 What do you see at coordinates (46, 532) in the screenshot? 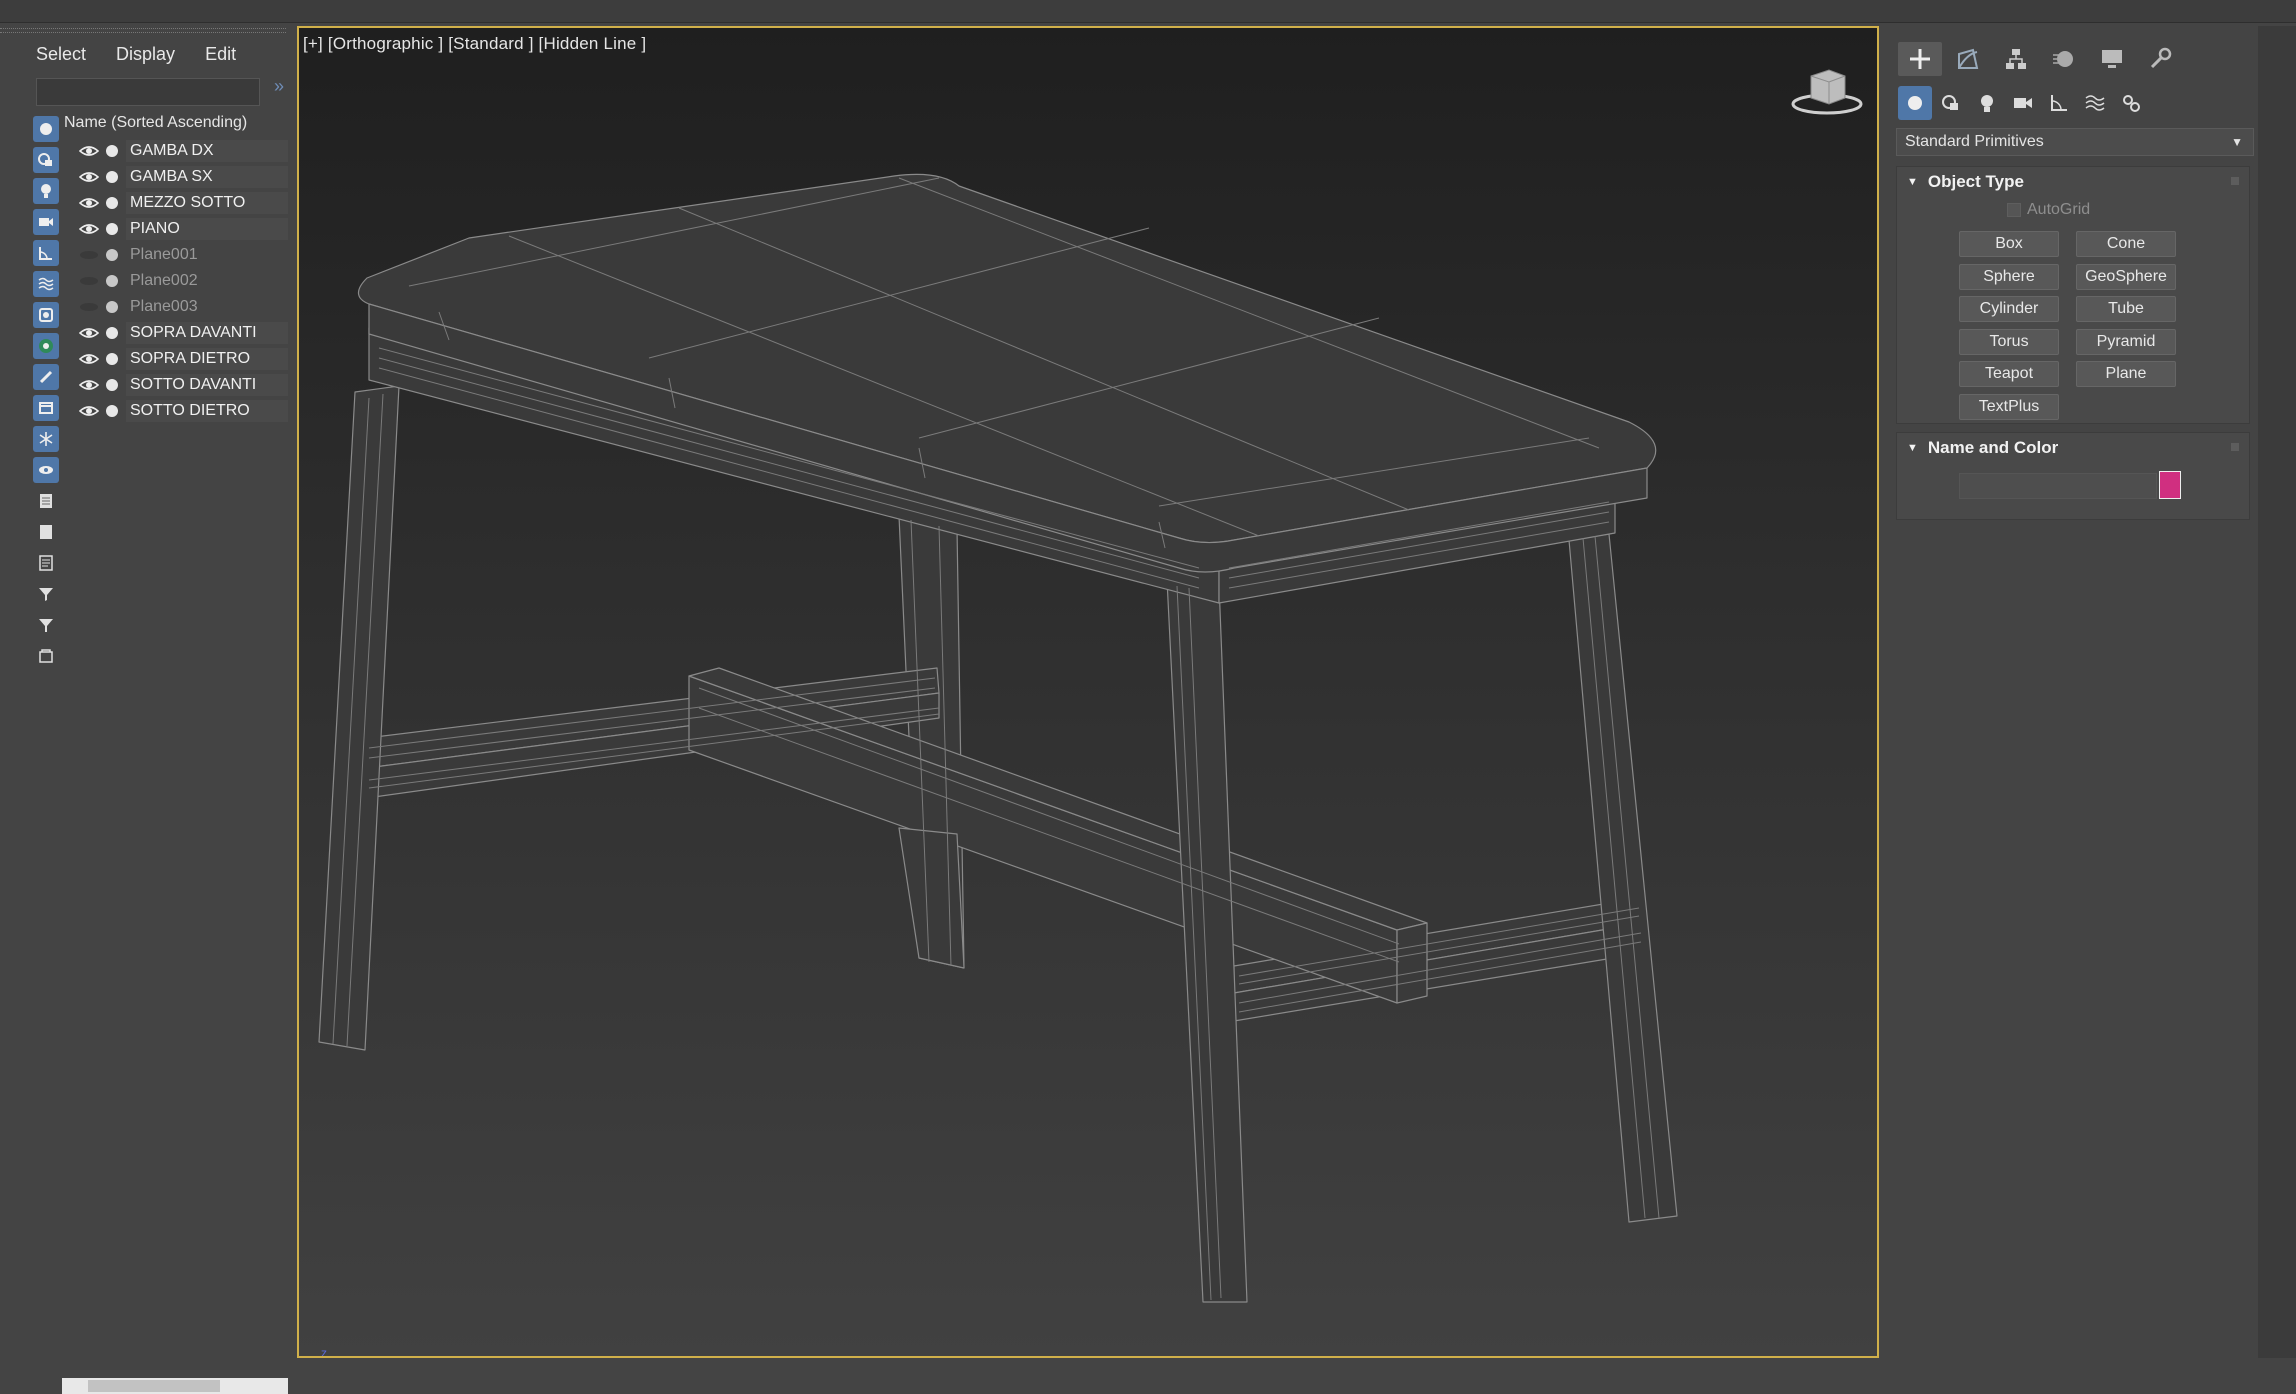
I see `select-none-icon` at bounding box center [46, 532].